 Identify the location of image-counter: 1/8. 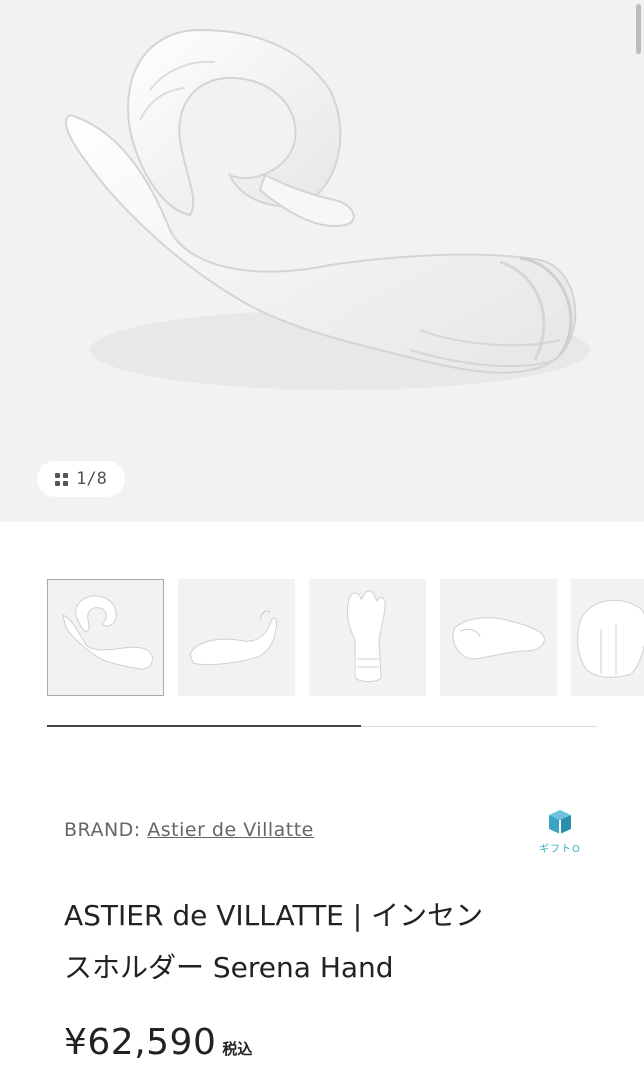
(81, 479).